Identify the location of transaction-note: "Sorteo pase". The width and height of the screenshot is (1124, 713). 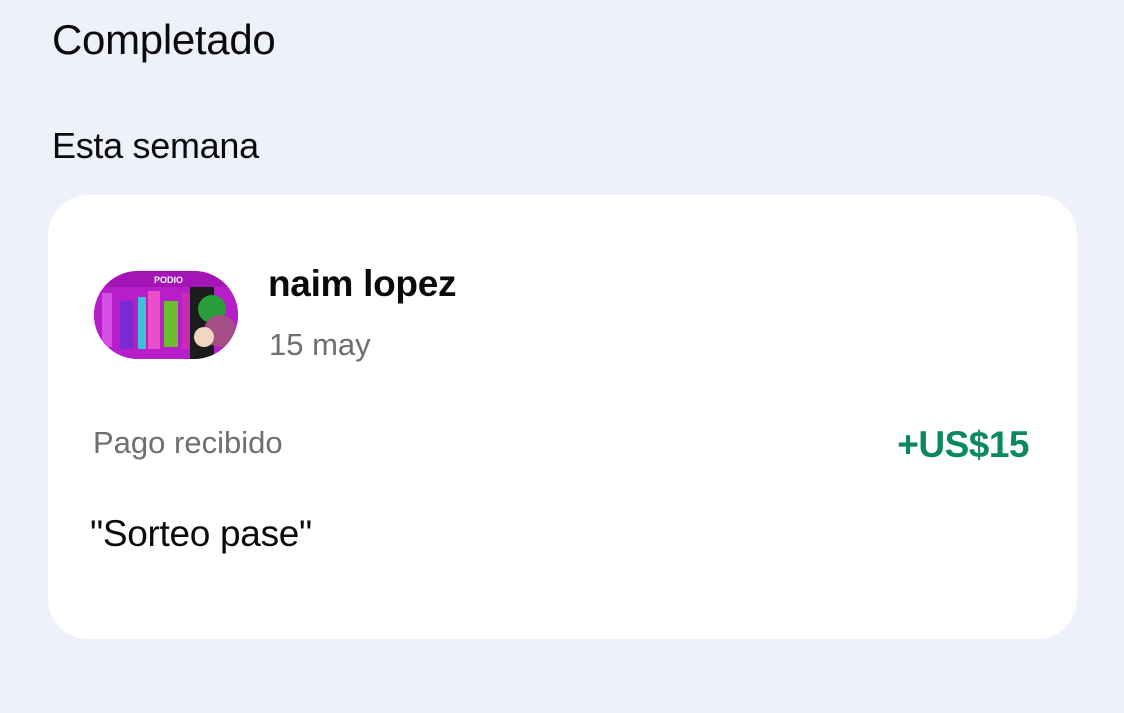
(201, 533).